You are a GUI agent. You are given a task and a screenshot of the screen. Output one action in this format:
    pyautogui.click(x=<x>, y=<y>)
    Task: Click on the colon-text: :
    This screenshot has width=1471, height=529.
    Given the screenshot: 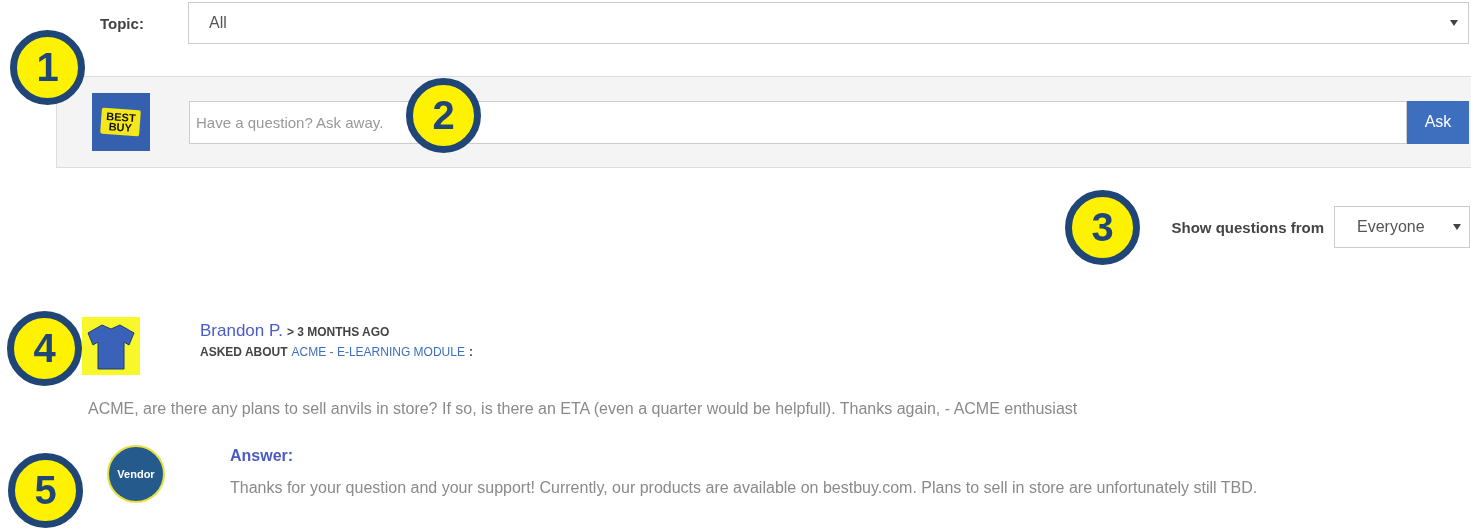 What is the action you would take?
    pyautogui.click(x=470, y=352)
    